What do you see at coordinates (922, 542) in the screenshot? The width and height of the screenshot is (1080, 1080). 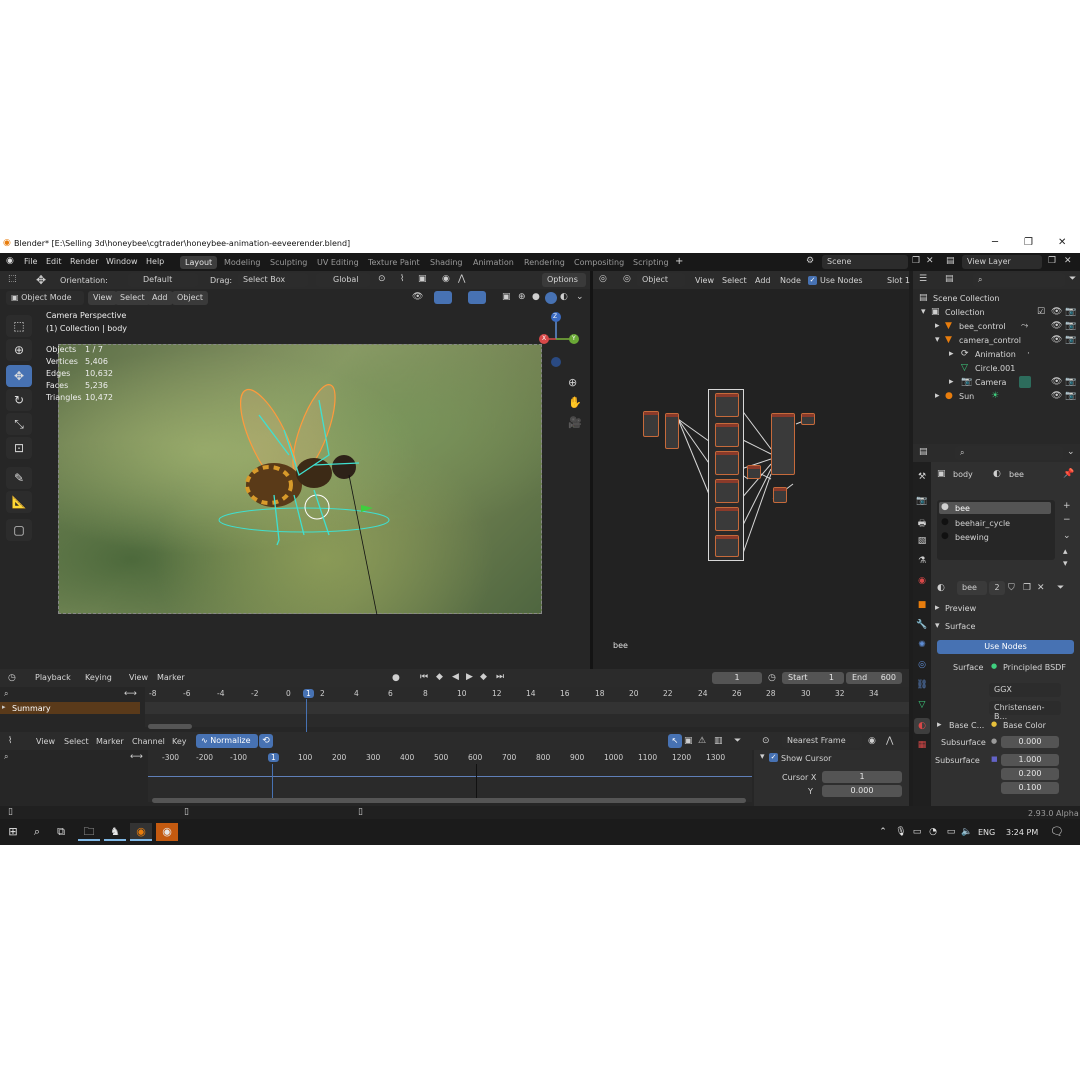 I see `view-layer-tab-icon: ▧` at bounding box center [922, 542].